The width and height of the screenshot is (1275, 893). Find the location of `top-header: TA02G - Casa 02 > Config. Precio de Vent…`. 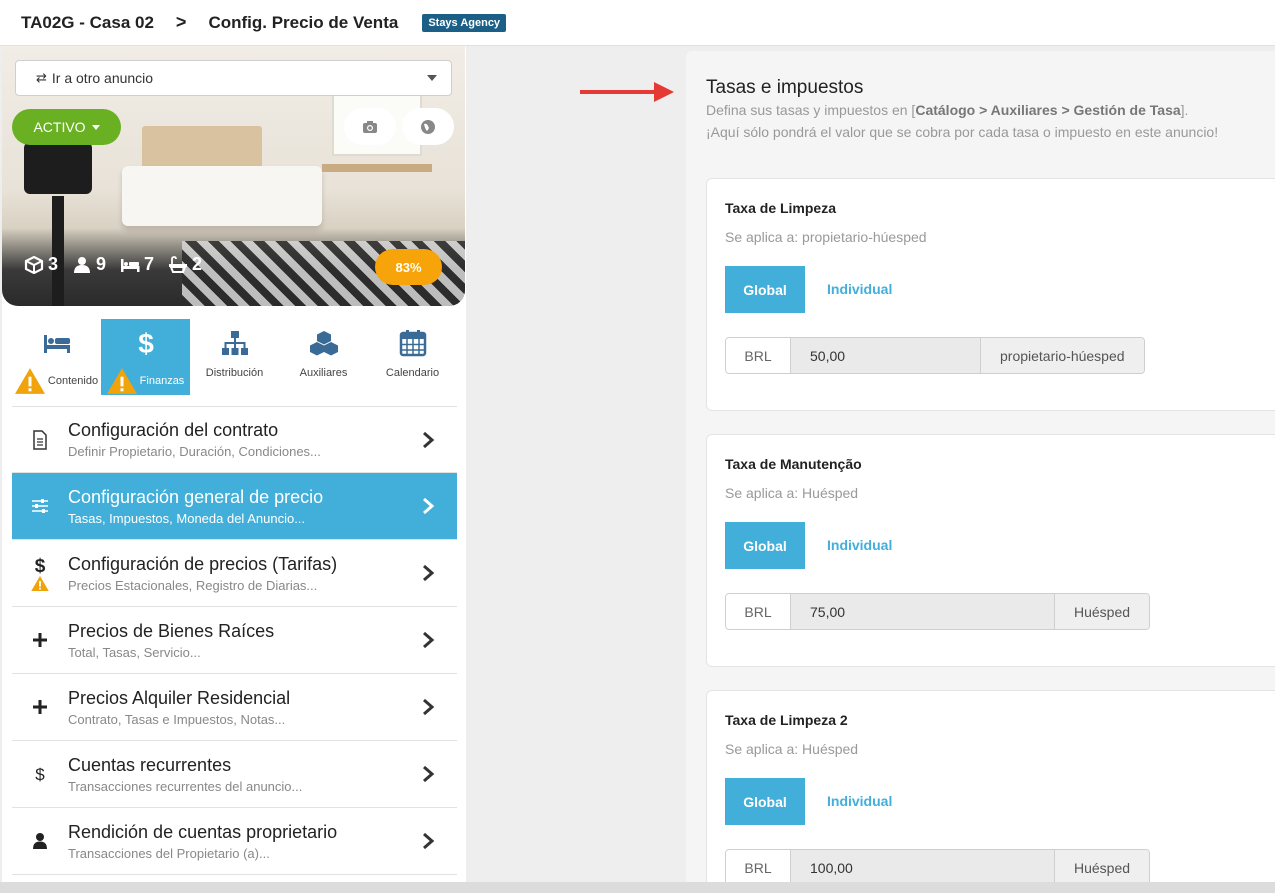

top-header: TA02G - Casa 02 > Config. Precio de Vent… is located at coordinates (637, 23).